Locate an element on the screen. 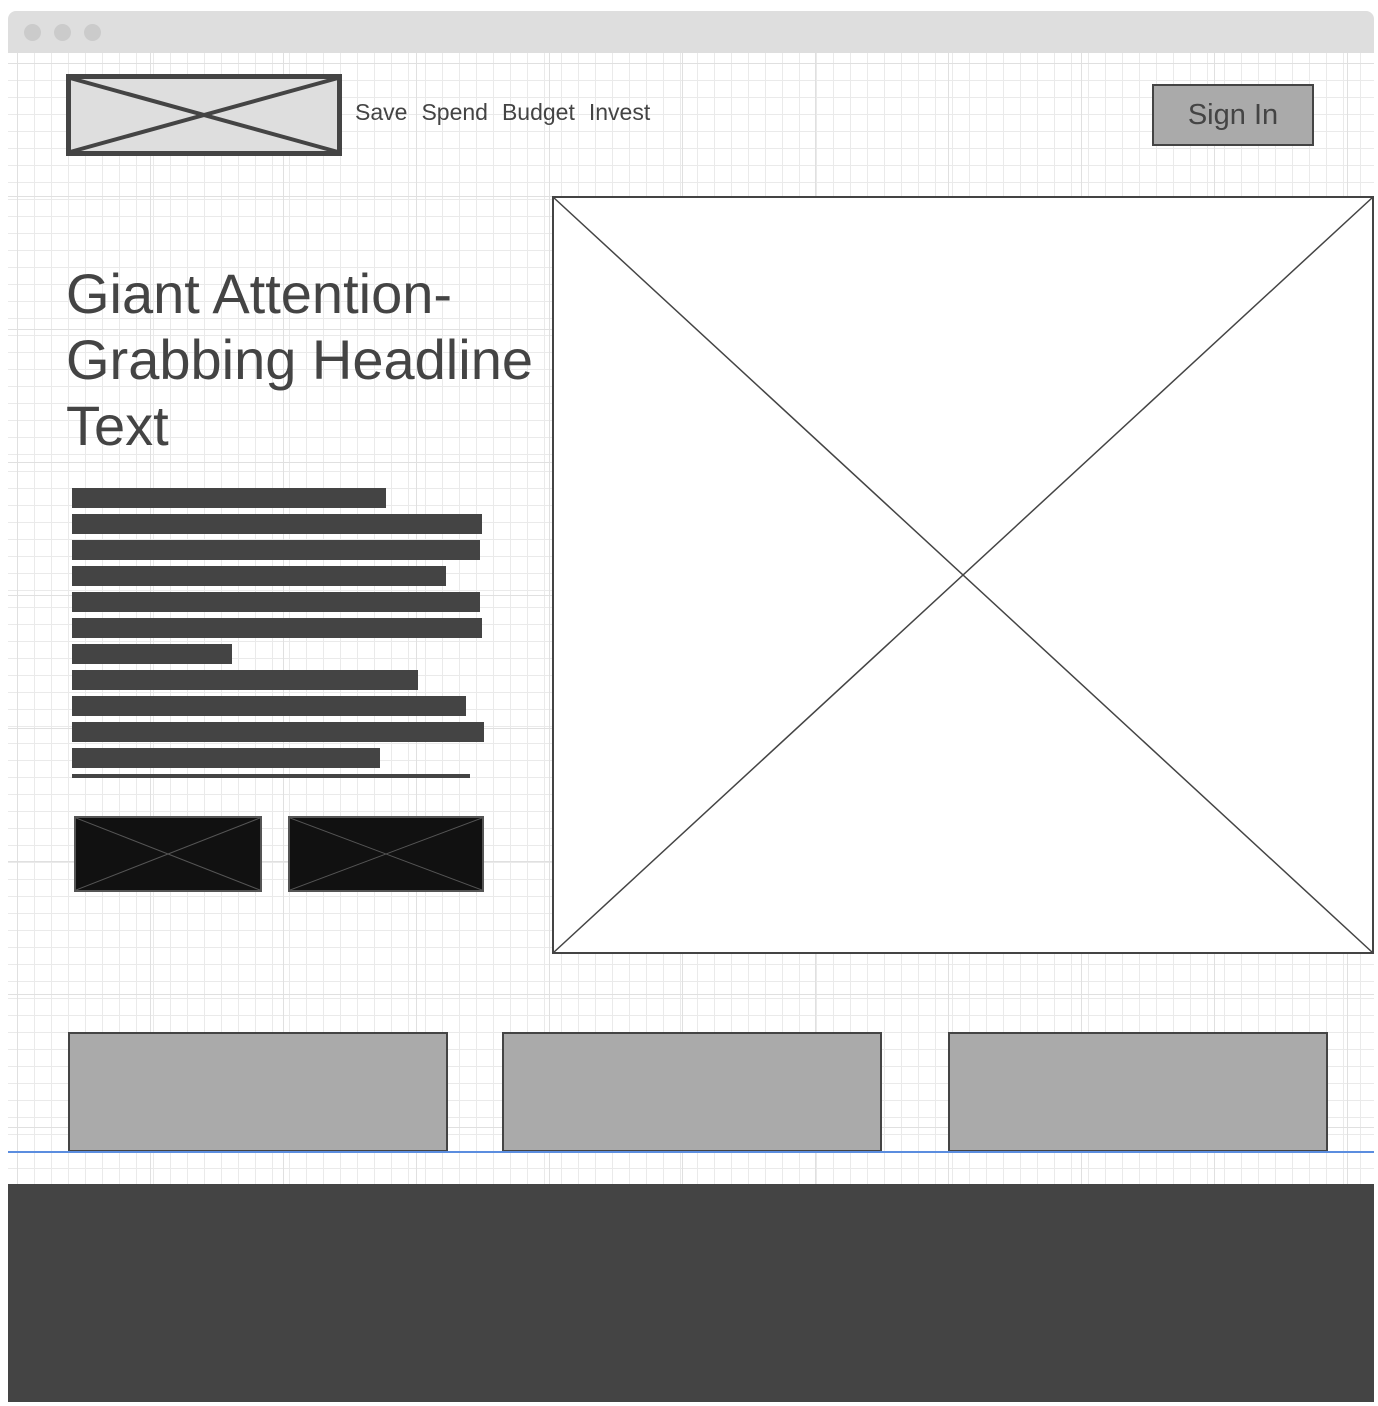 This screenshot has width=1378, height=1406. sign-in-button: Sign In is located at coordinates (1233, 115).